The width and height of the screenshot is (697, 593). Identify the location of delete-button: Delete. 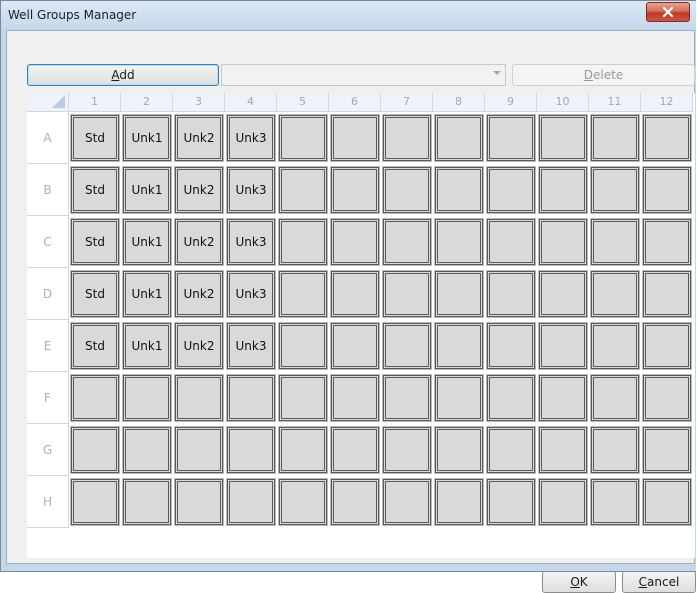
(603, 75).